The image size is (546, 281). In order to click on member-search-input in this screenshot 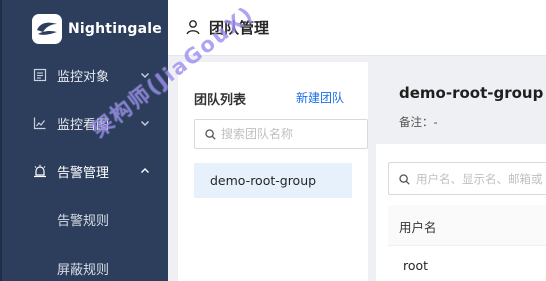, I will do `click(481, 179)`.